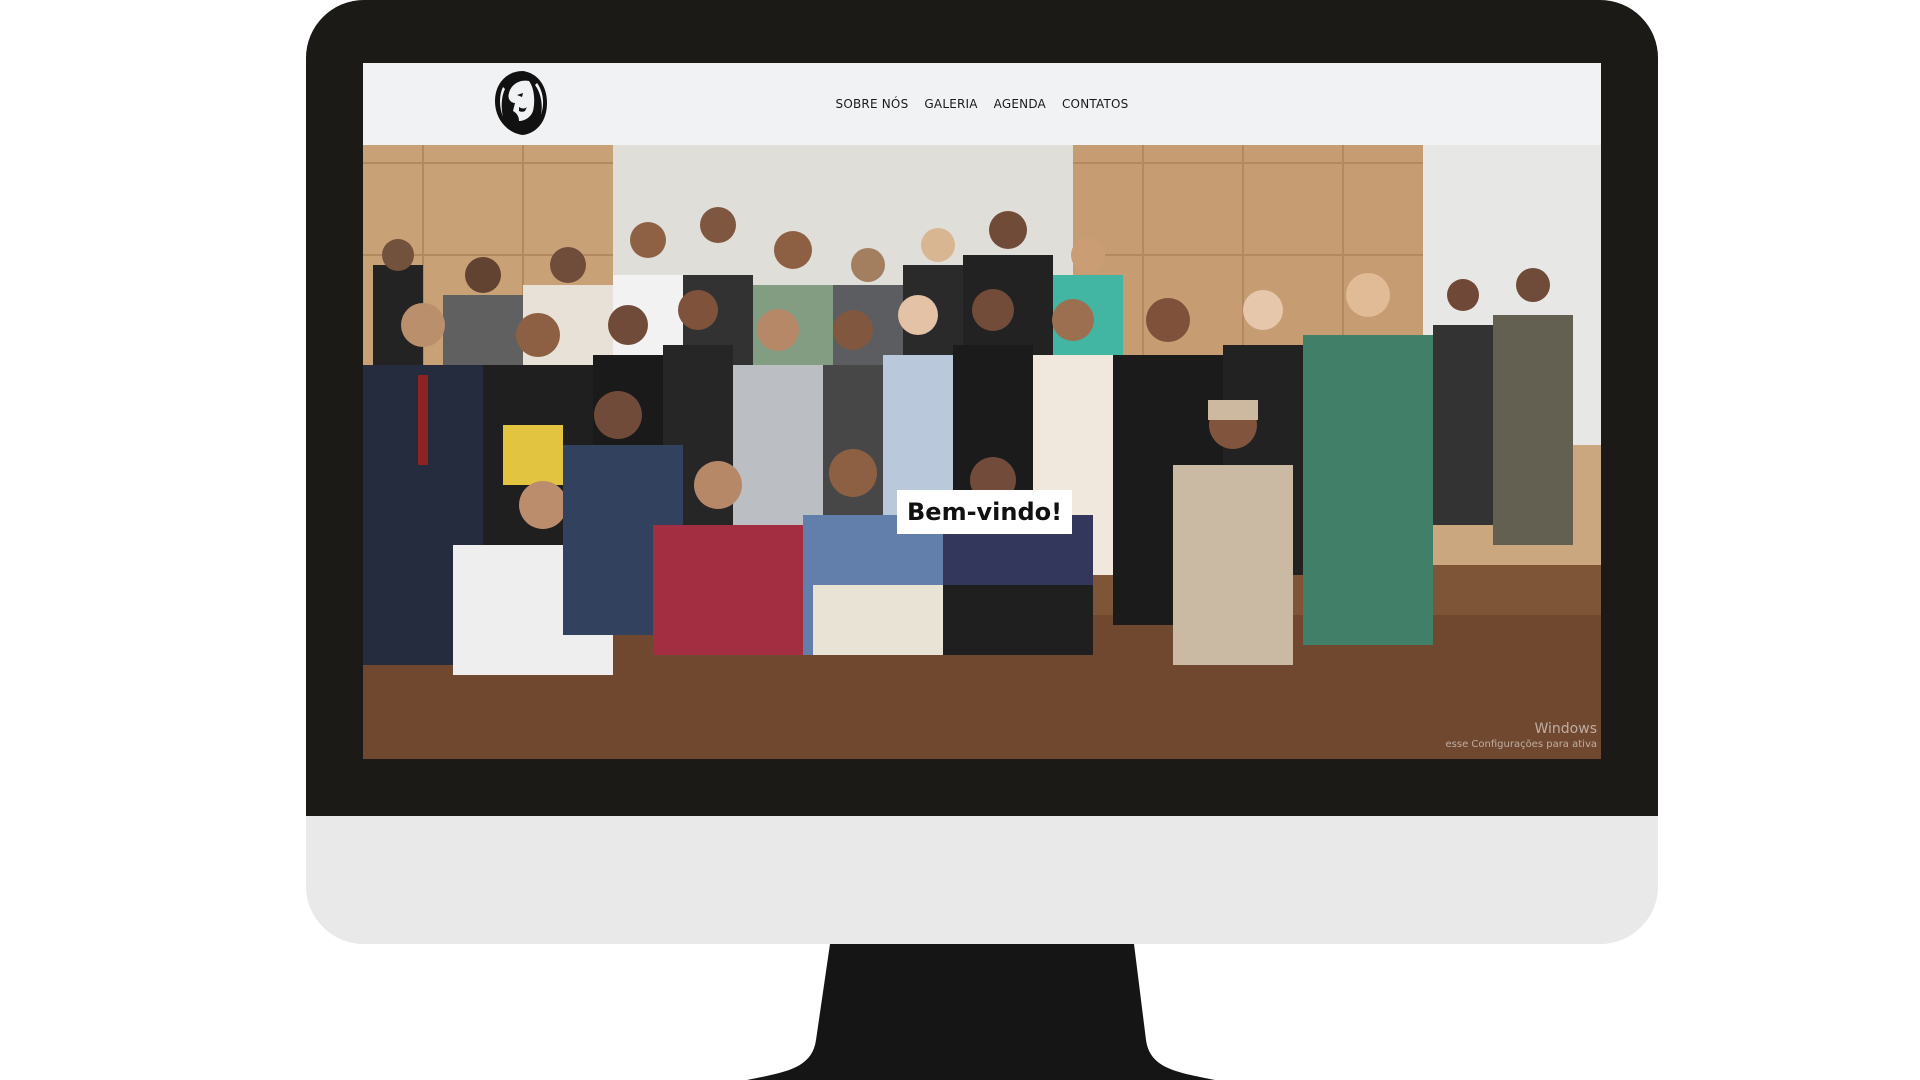  I want to click on nav-link-sobre-nos: SOBRE NÓS, so click(872, 104).